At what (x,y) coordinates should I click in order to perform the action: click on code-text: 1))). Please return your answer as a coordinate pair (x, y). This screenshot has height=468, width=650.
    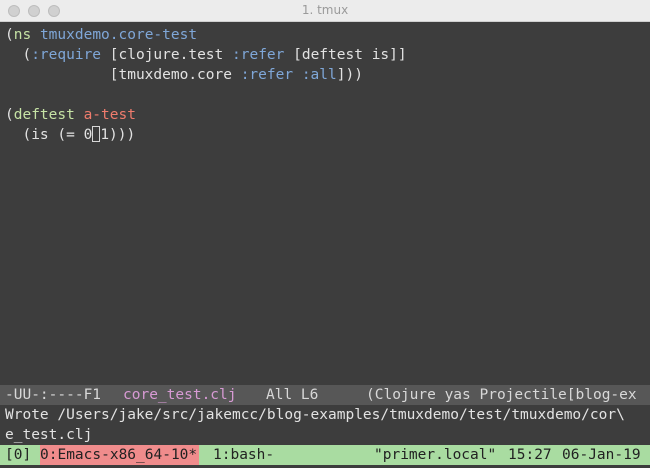
    Looking at the image, I should click on (118, 135).